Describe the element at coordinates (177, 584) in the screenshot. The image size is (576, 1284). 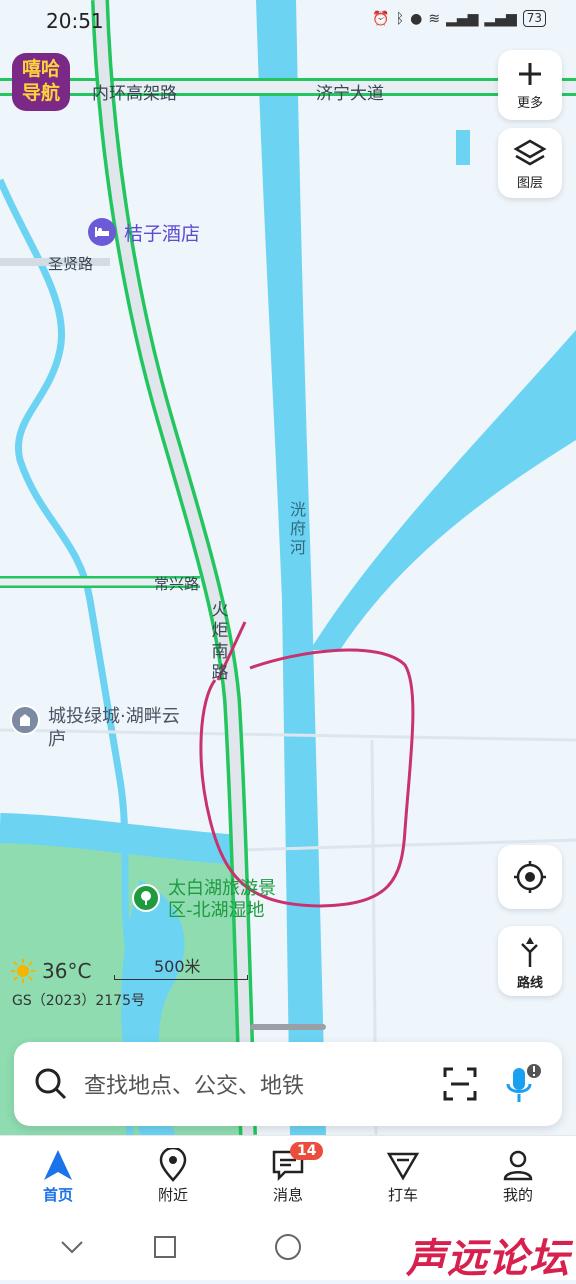
I see `road-label-changxing: 常兴路` at that location.